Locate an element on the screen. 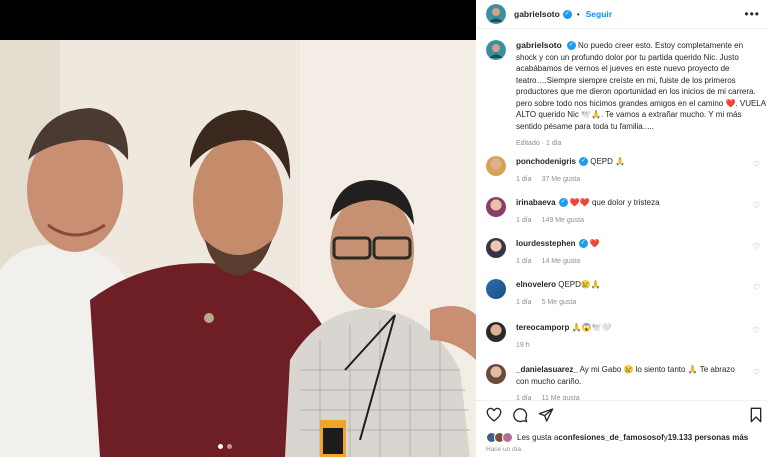 This screenshot has width=768, height=457. comment-likes: 5 Me gusta is located at coordinates (559, 302).